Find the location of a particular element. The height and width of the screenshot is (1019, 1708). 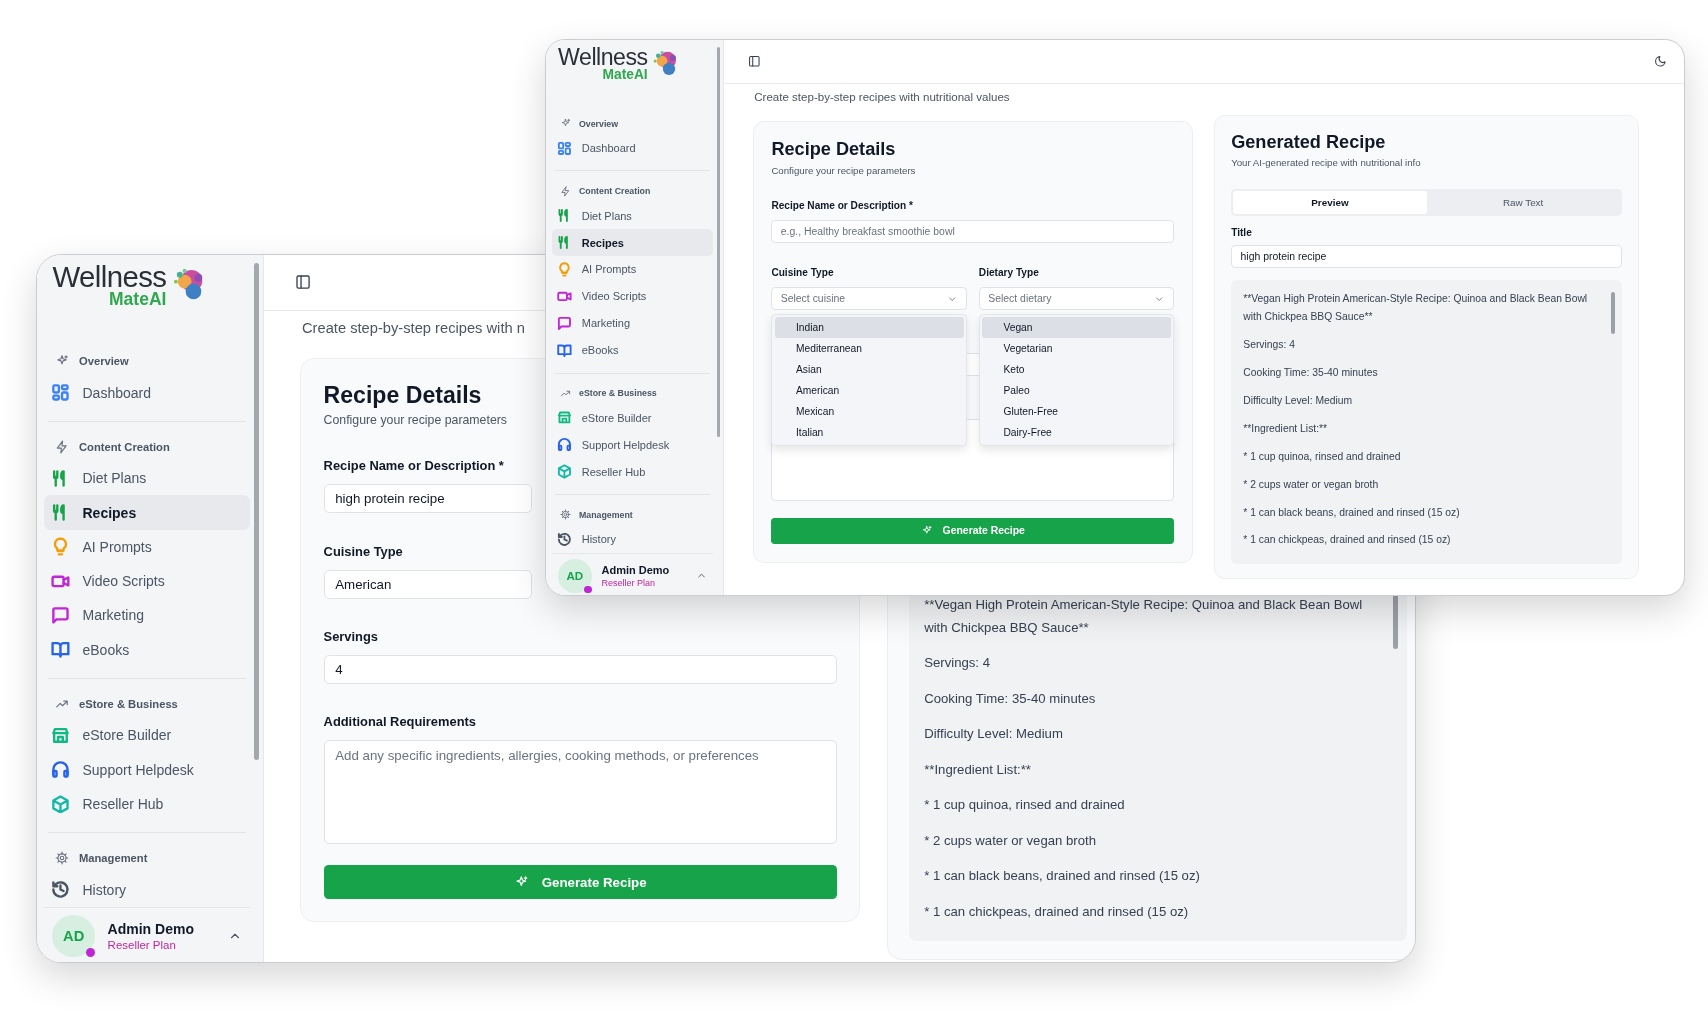

dropdown-option: Keto is located at coordinates (1076, 369).